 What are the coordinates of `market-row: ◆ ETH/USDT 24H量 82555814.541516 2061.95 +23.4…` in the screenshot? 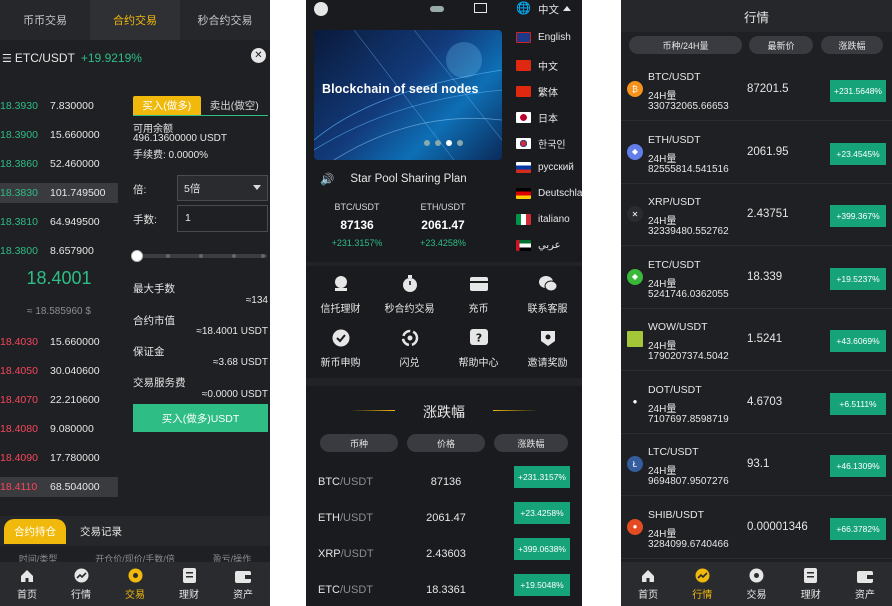 It's located at (756, 153).